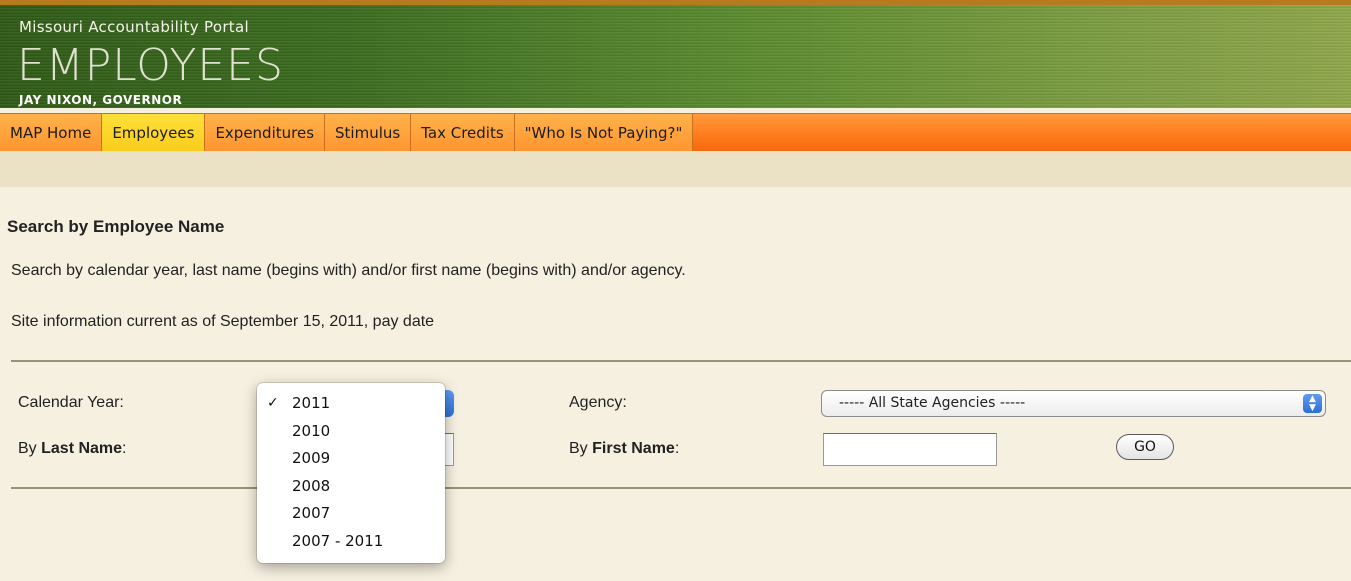 This screenshot has width=1351, height=581. I want to click on nav-map-home: MAP Home, so click(51, 133).